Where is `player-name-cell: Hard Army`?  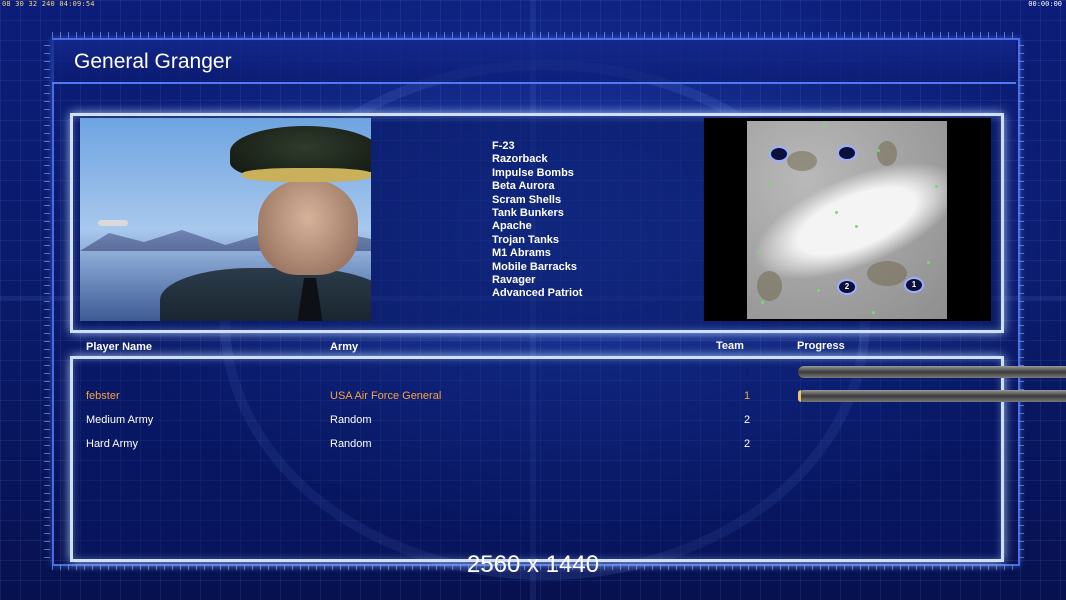 player-name-cell: Hard Army is located at coordinates (112, 444).